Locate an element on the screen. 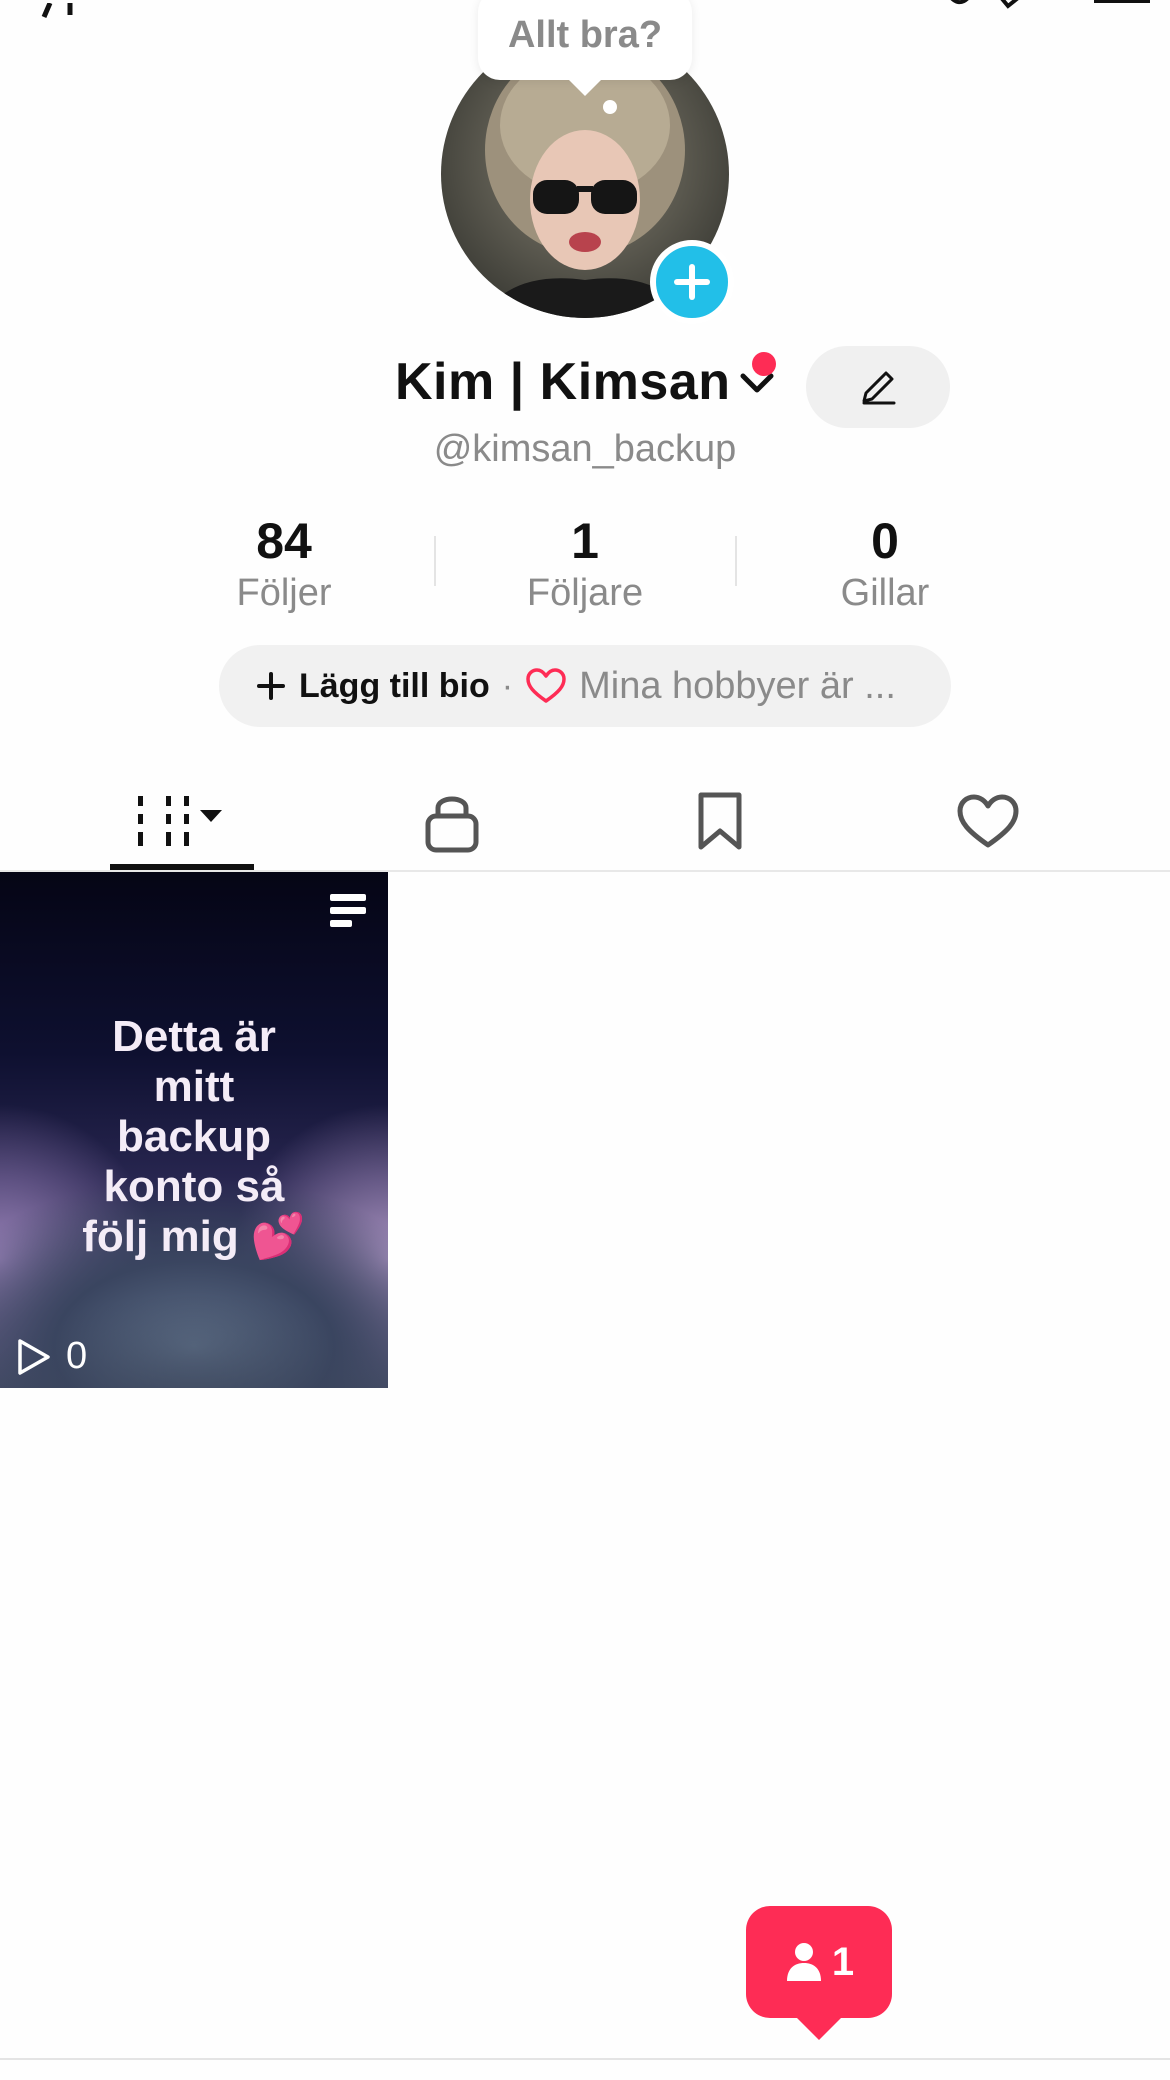  bubble-dot is located at coordinates (610, 107).